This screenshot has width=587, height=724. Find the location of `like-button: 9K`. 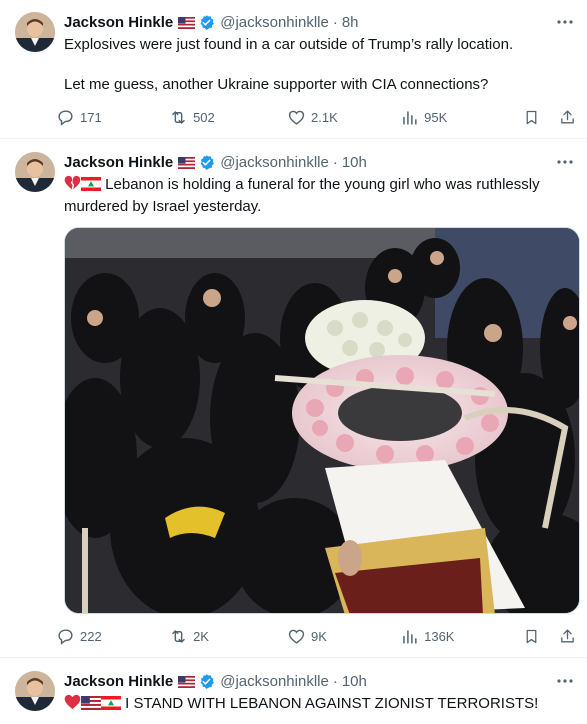

like-button: 9K is located at coordinates (343, 636).